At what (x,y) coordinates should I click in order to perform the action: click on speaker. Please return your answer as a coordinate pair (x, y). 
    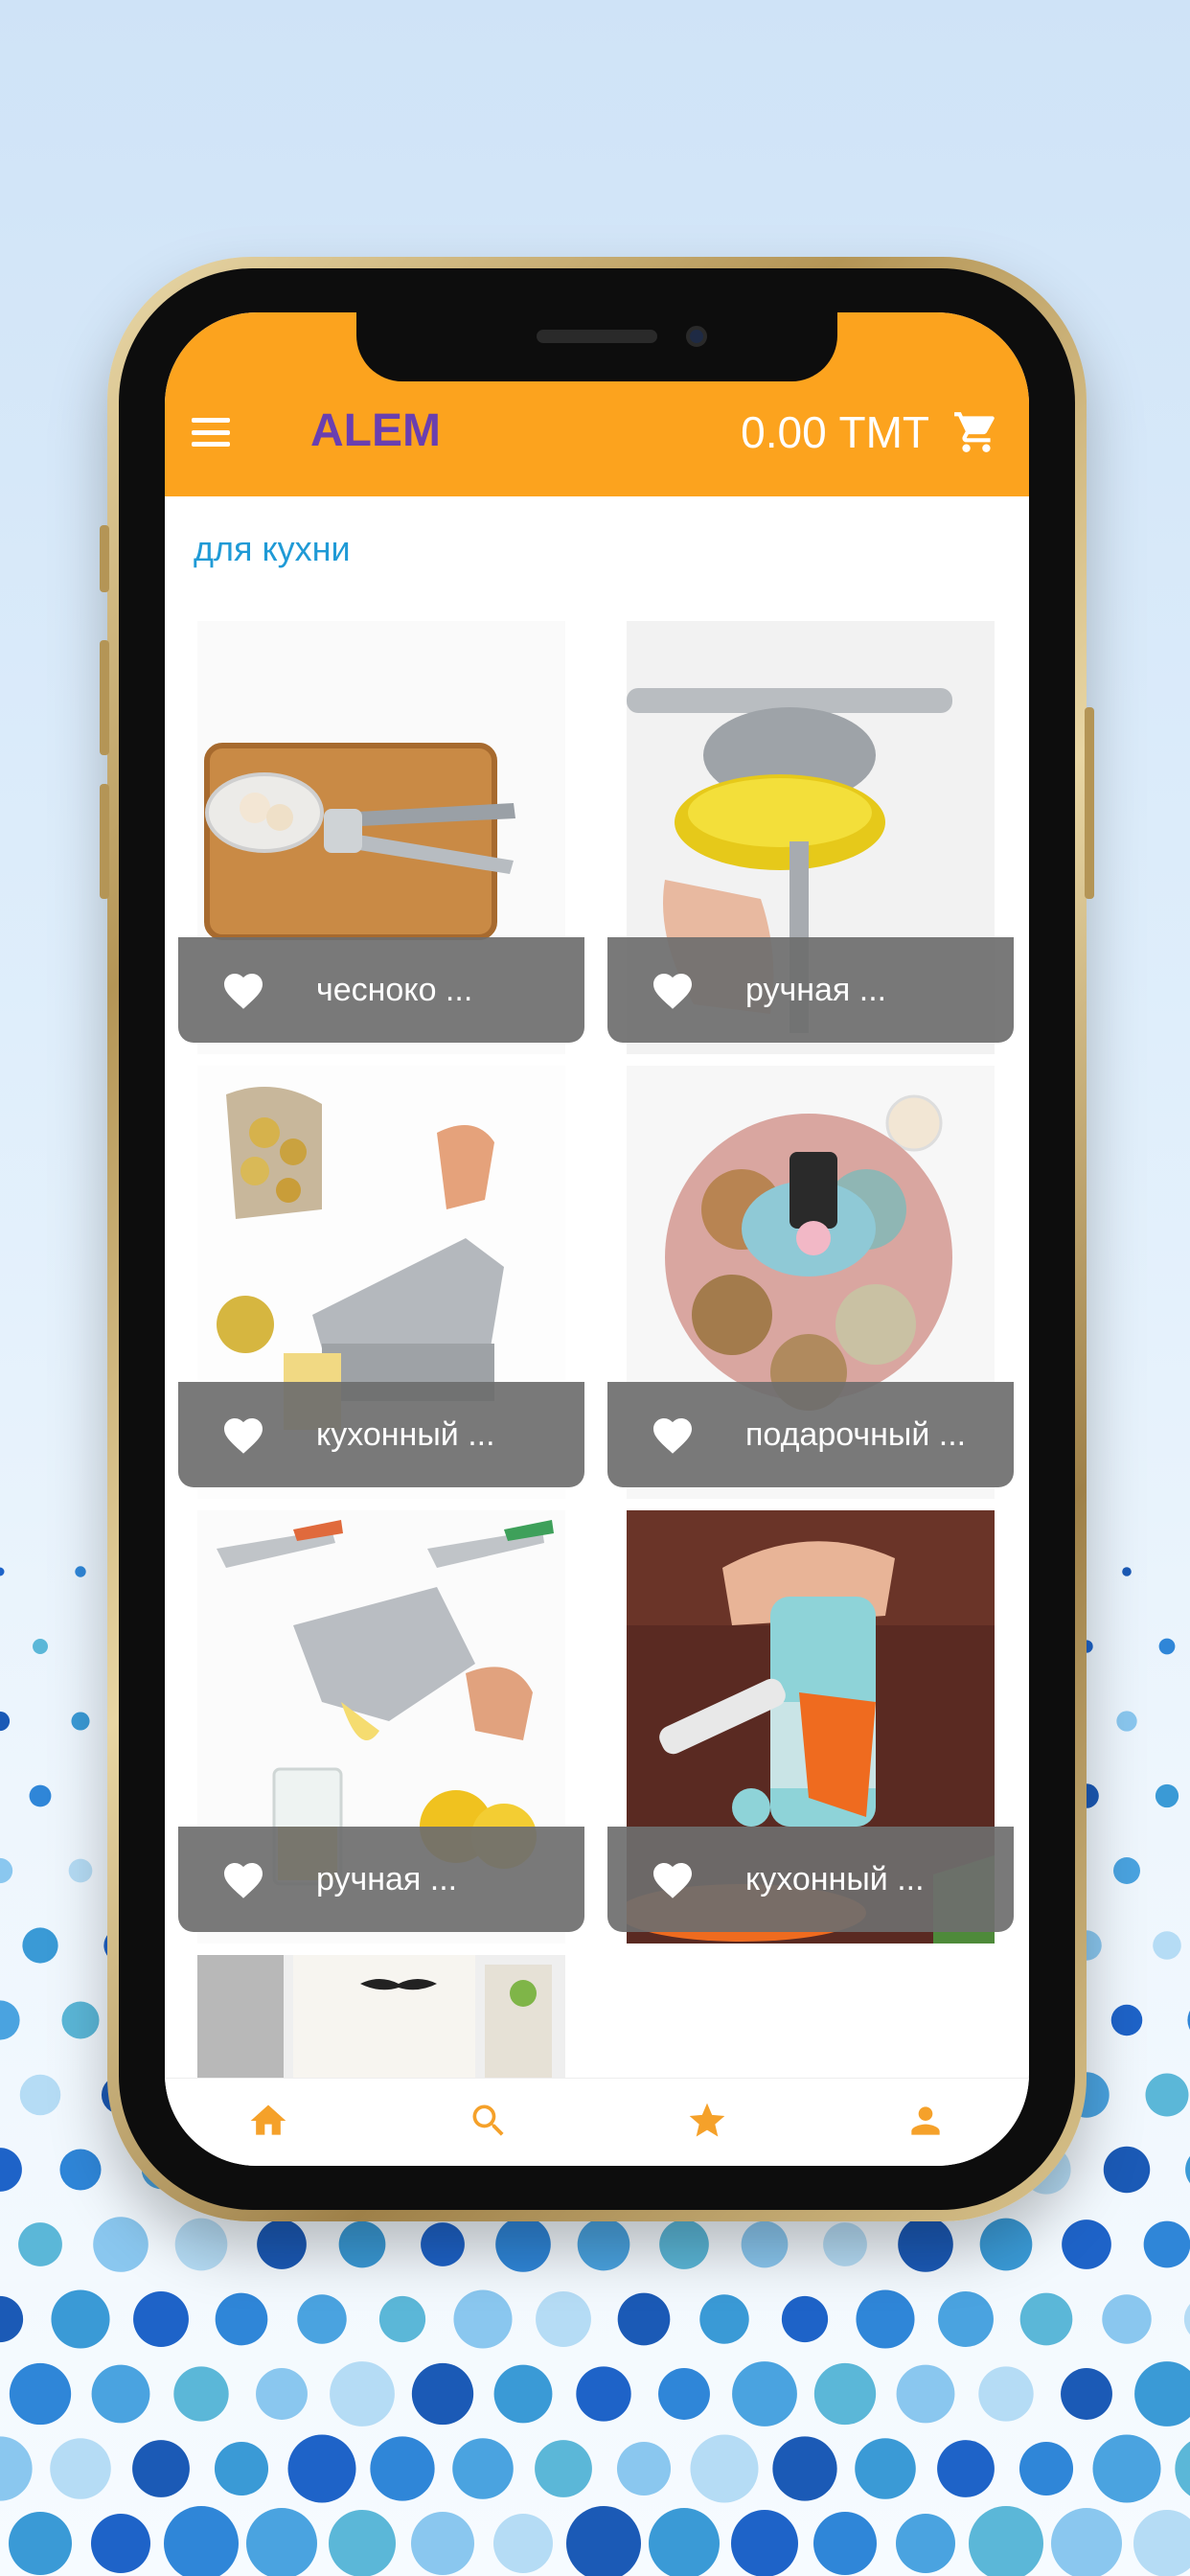
    Looking at the image, I should click on (597, 336).